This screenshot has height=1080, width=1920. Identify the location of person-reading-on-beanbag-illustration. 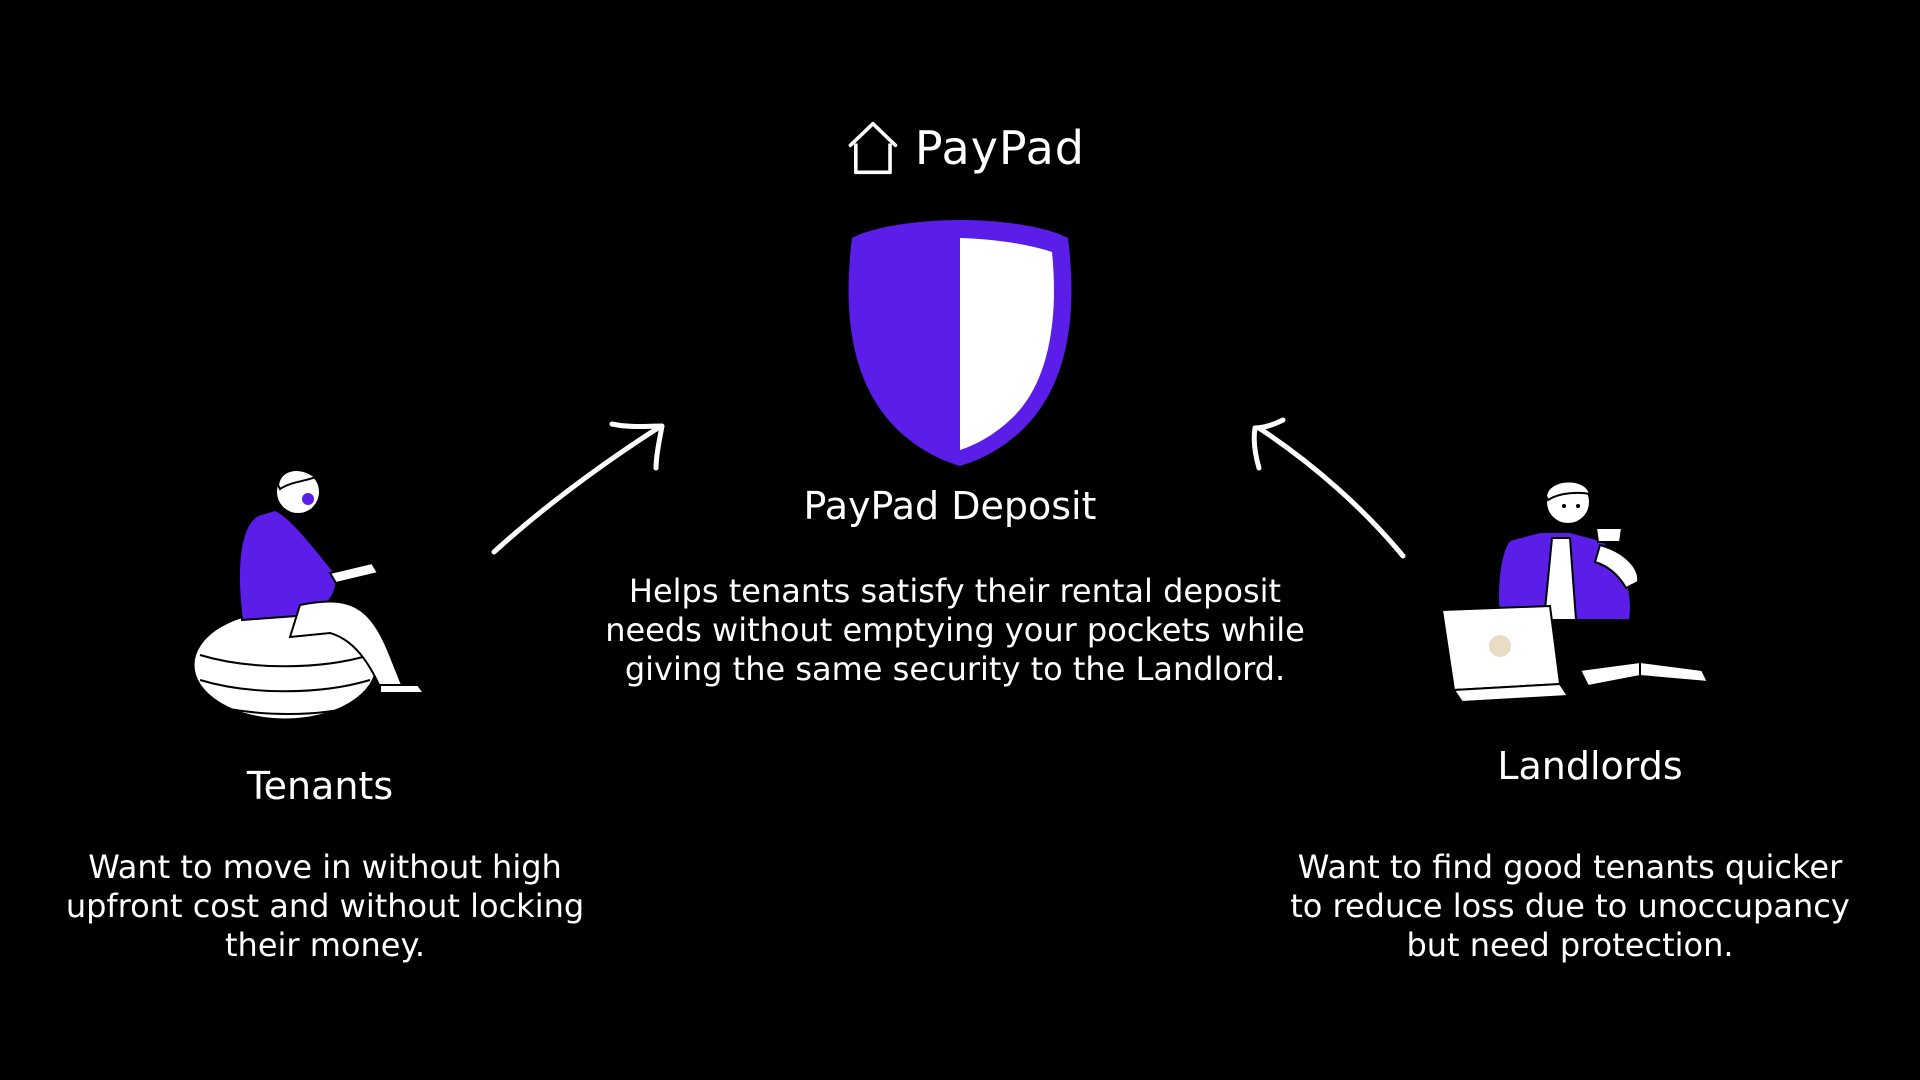
(308, 595).